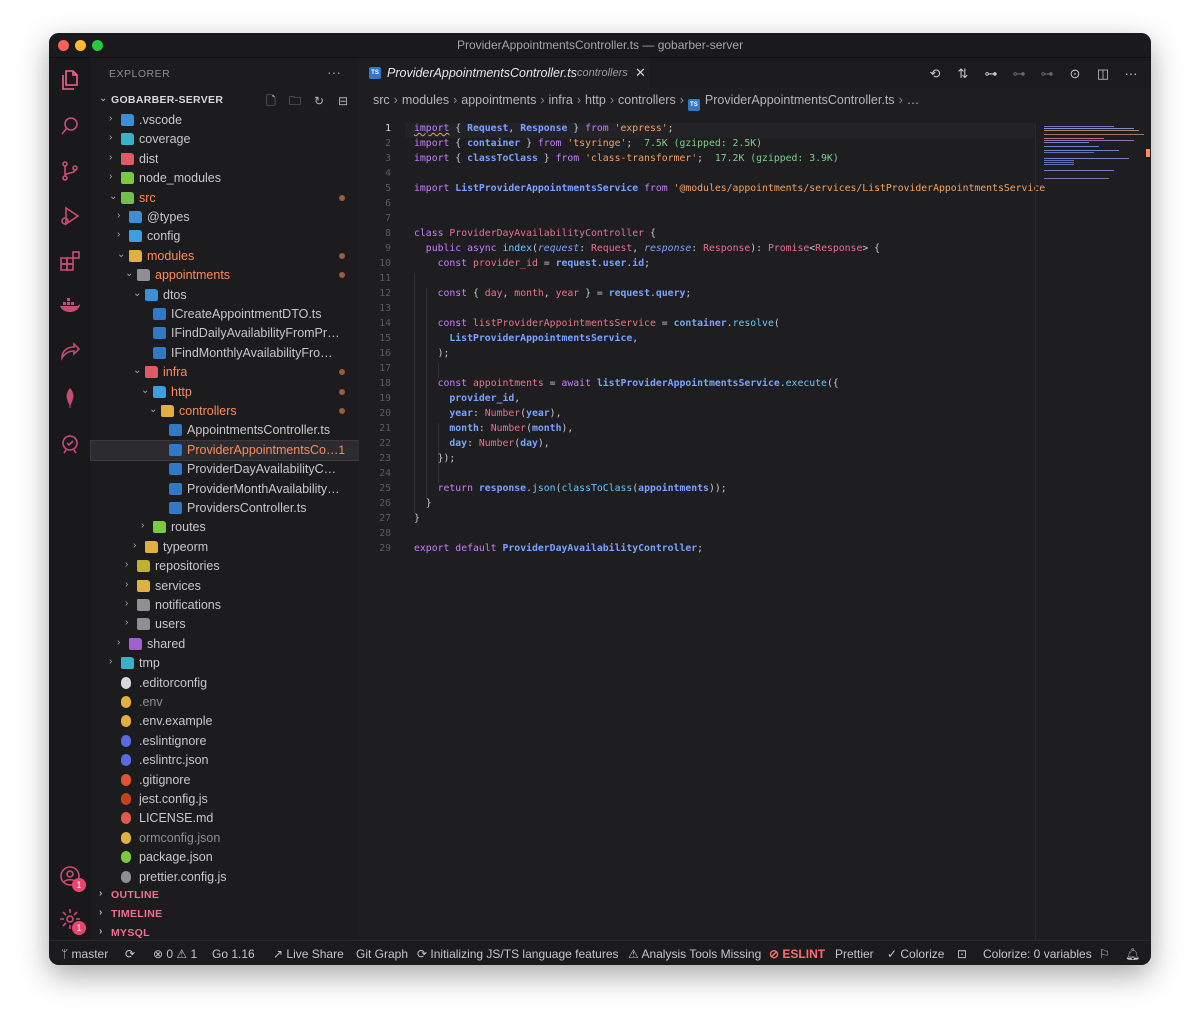  Describe the element at coordinates (225, 586) in the screenshot. I see `tree-folder: › services` at that location.